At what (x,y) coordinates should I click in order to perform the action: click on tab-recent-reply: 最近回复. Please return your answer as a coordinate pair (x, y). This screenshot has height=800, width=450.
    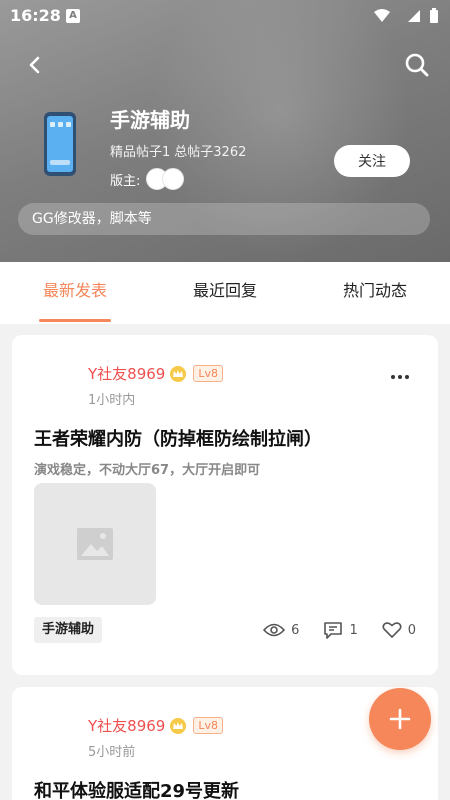
    Looking at the image, I should click on (225, 293).